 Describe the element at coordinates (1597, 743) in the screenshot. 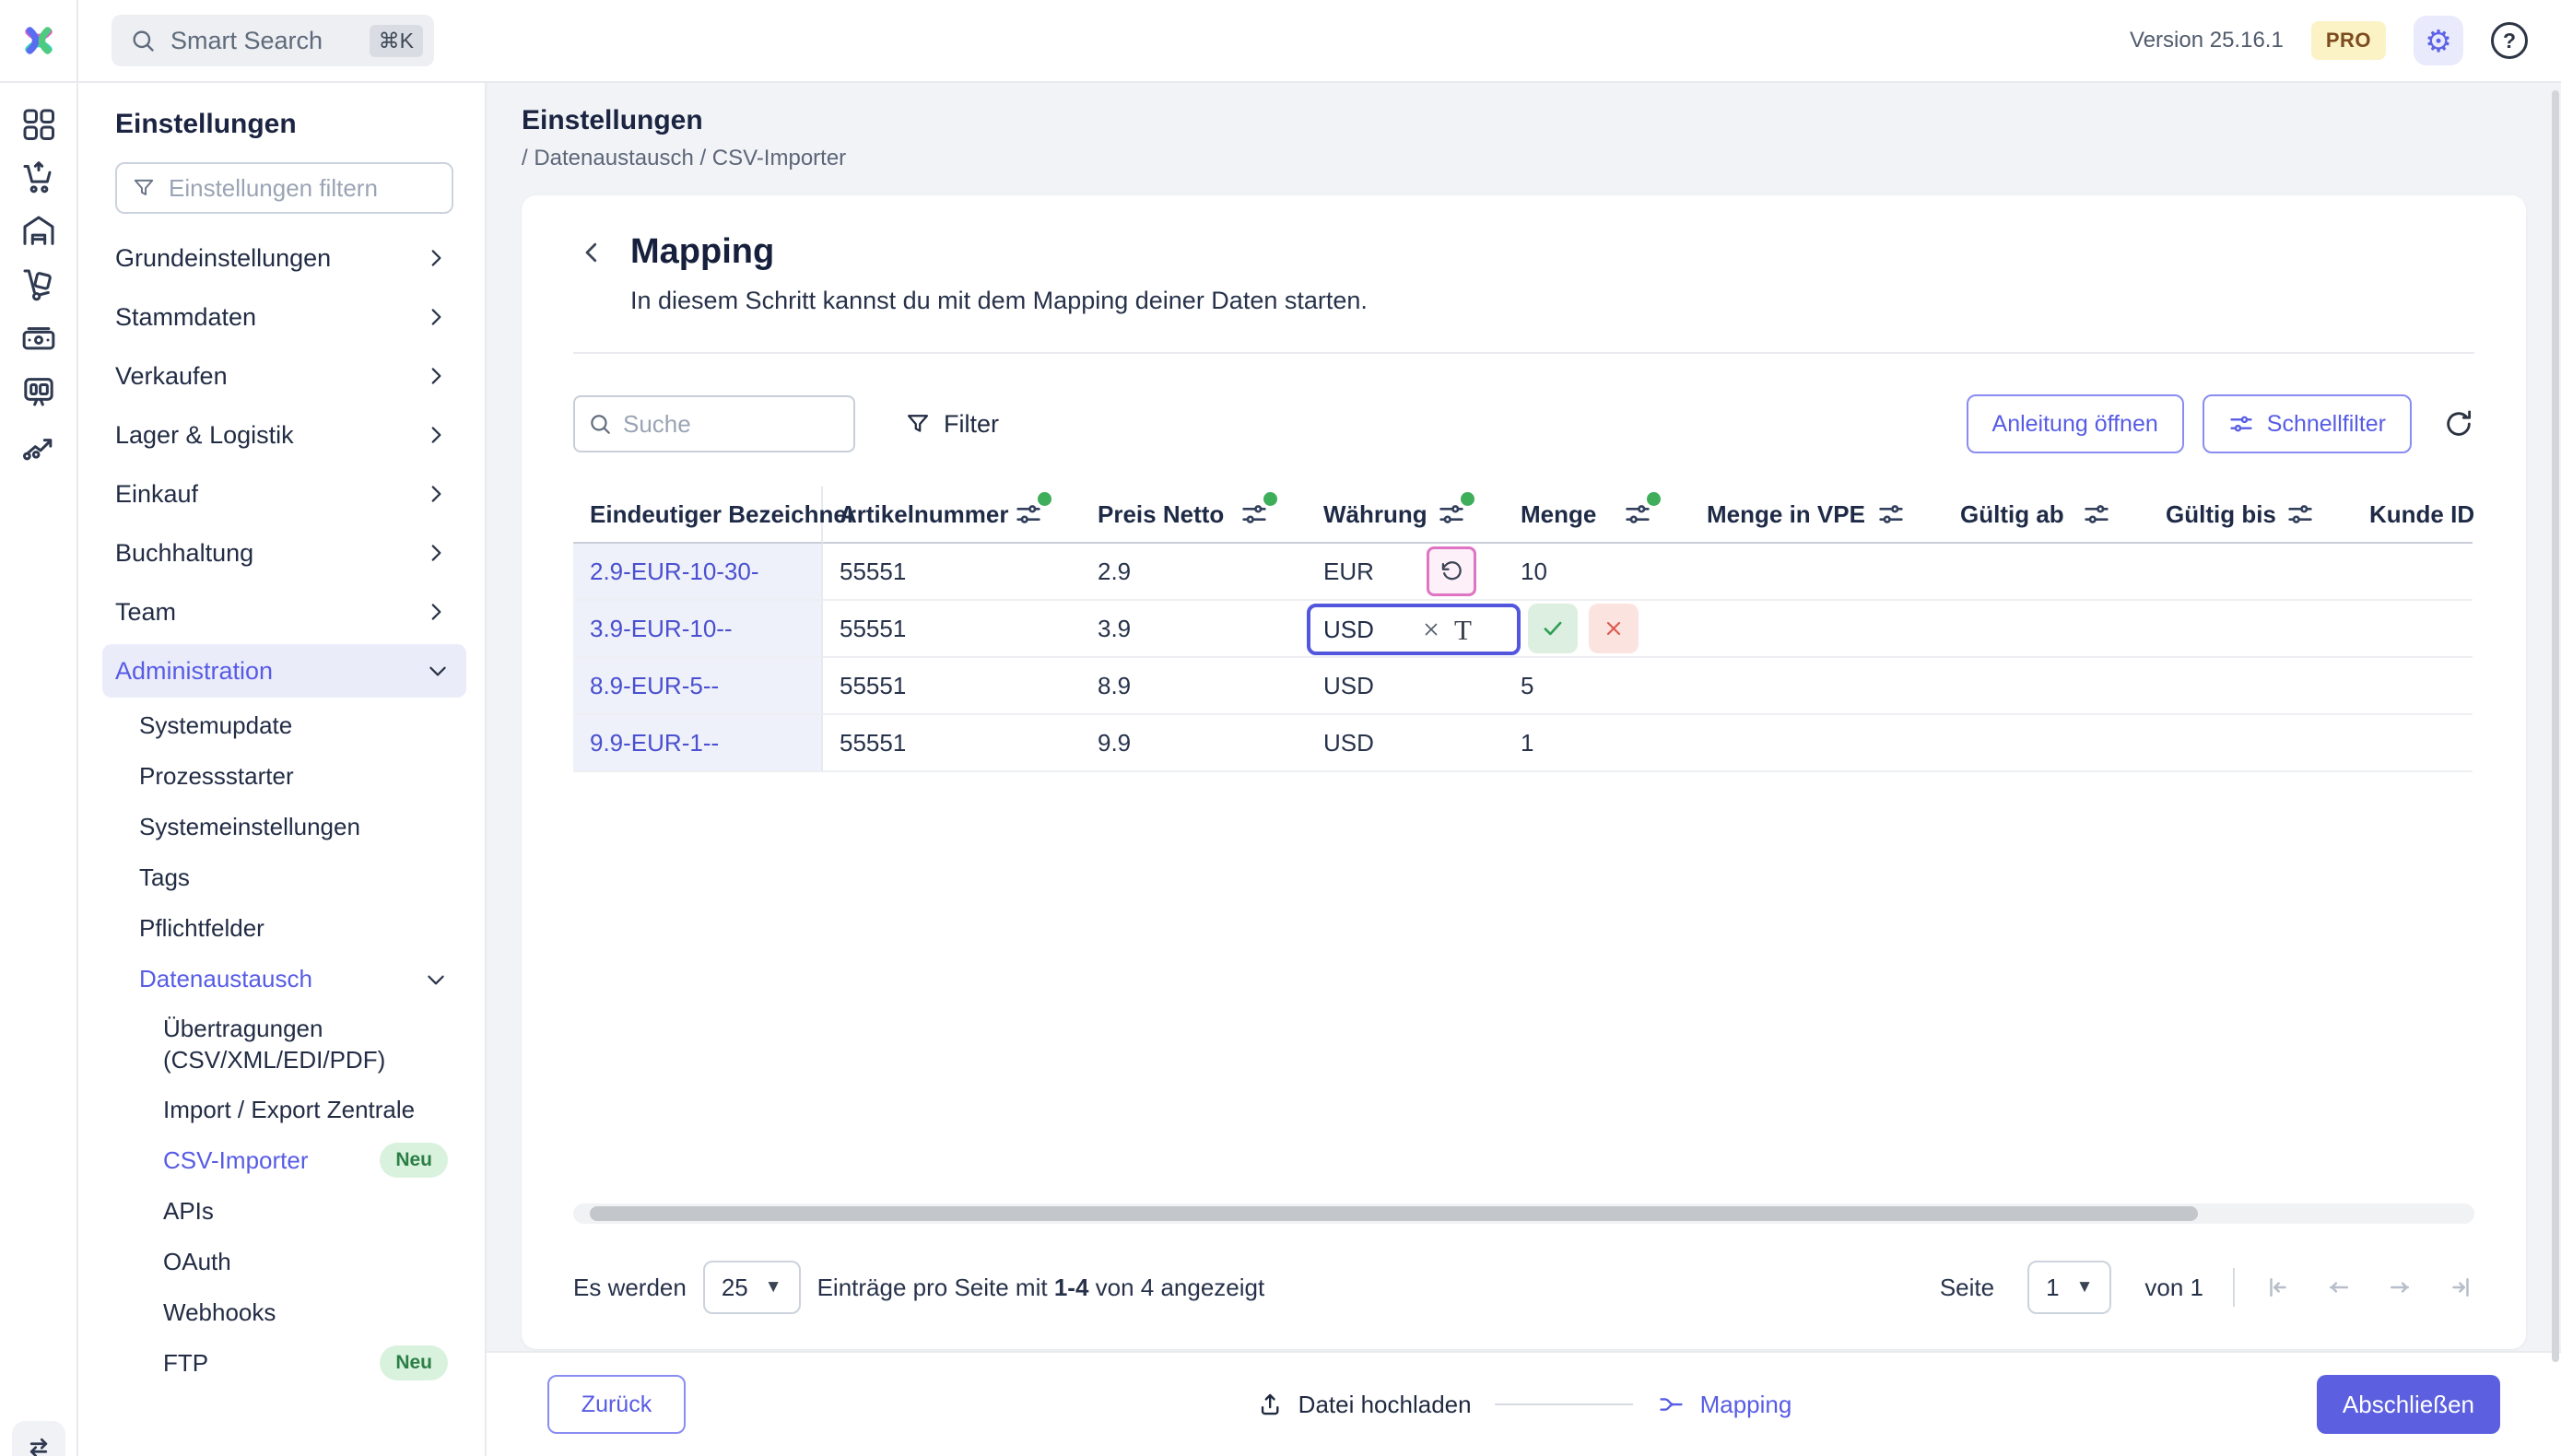

I see `cell-menge: 1` at that location.